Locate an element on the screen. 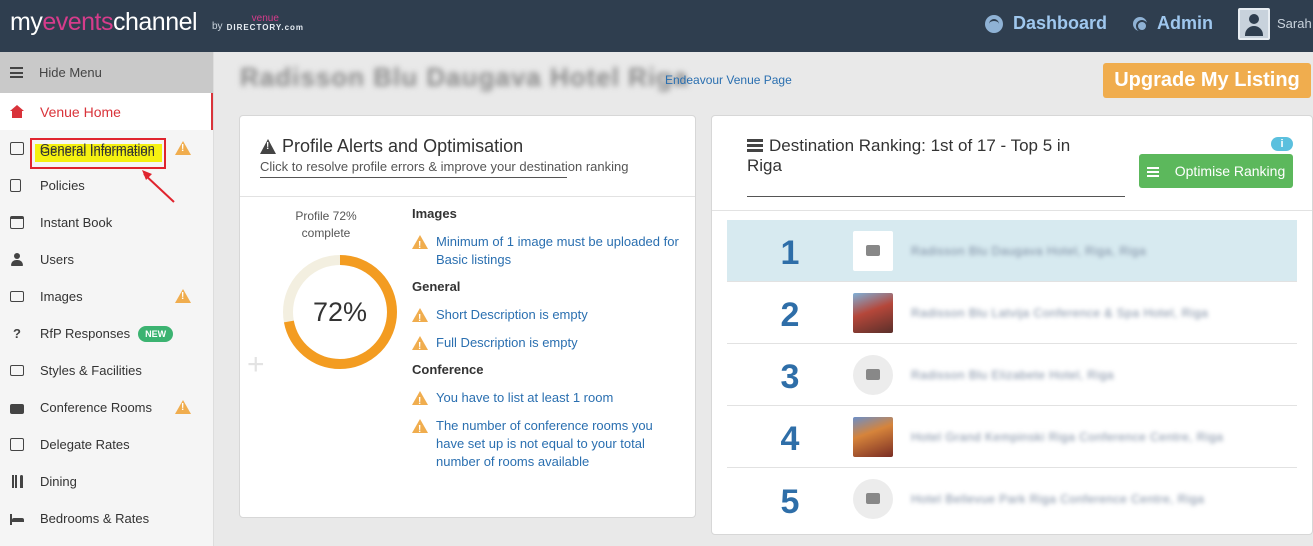 This screenshot has width=1313, height=546. alert-group-heading: Conference is located at coordinates (448, 369).